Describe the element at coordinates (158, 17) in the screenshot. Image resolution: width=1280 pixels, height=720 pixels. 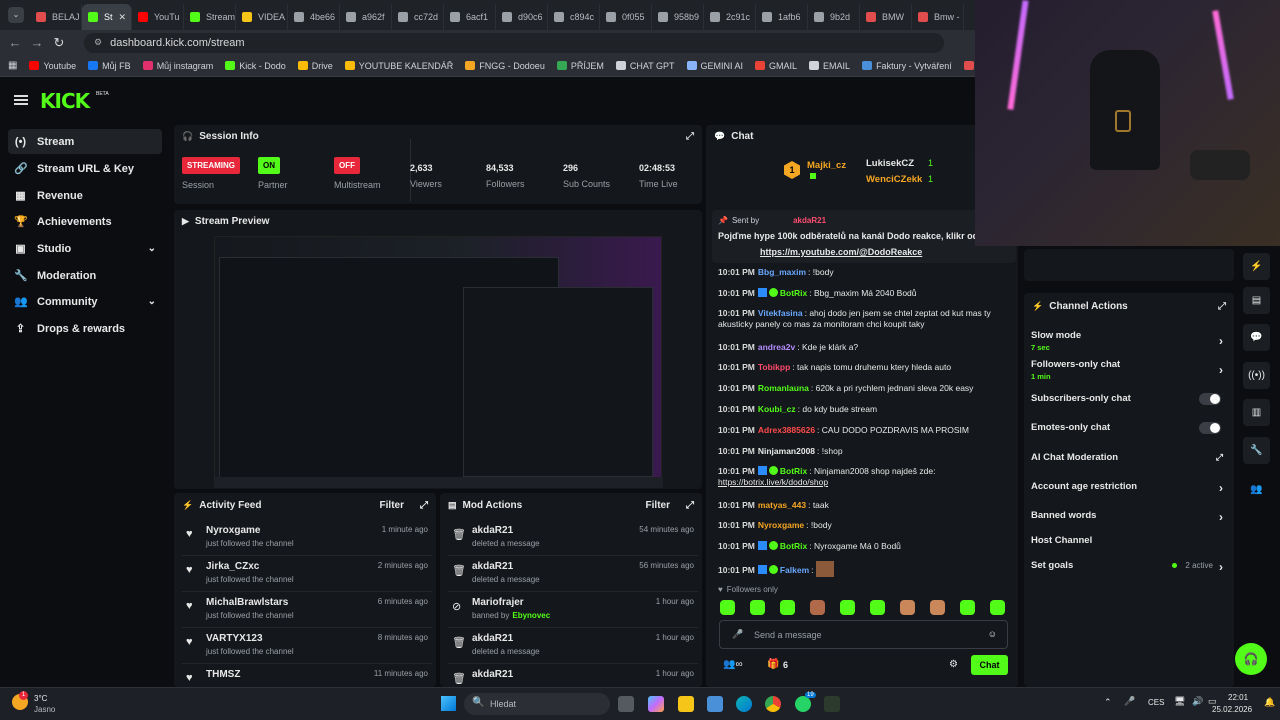
I see `browser-tab: YouTu` at that location.